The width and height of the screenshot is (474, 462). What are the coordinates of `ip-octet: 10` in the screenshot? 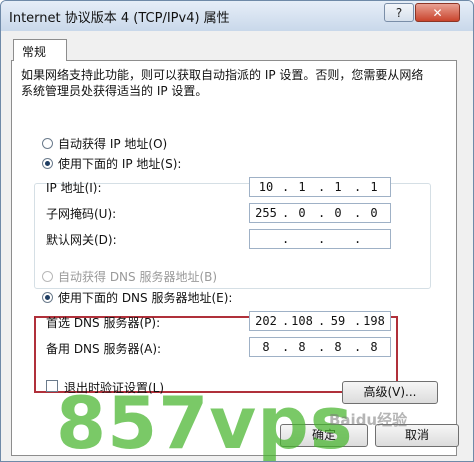 It's located at (266, 187).